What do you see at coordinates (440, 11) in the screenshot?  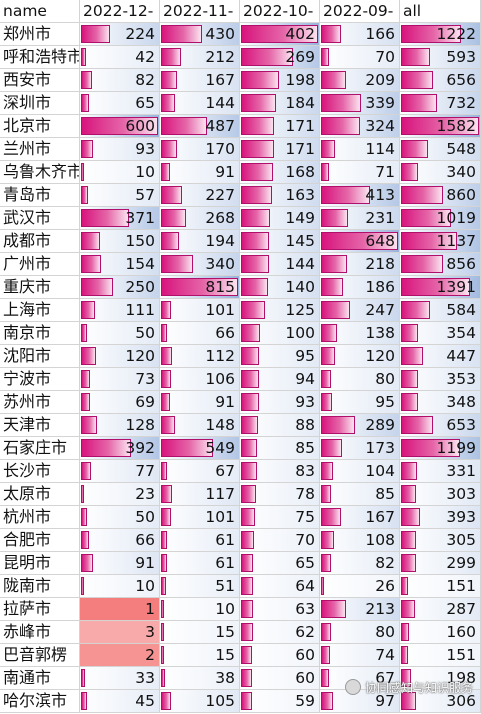 I see `column-header-all: all` at bounding box center [440, 11].